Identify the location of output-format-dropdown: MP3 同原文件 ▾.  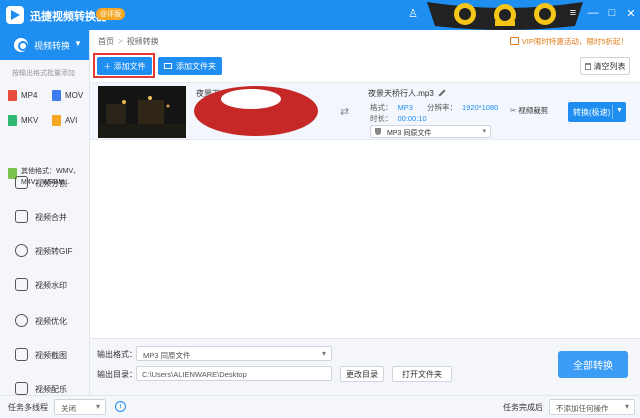
(234, 353).